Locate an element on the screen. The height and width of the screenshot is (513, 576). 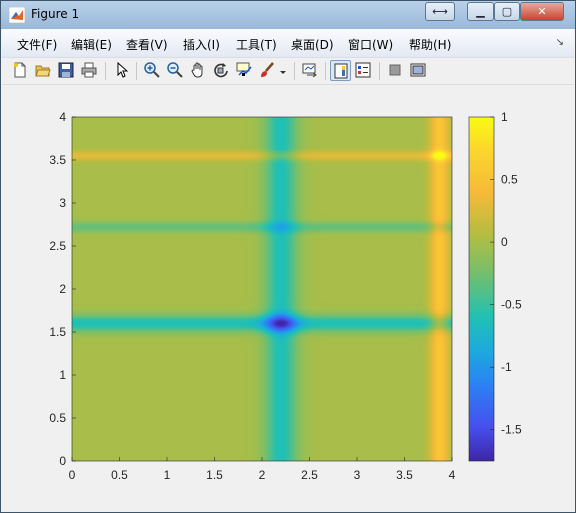
menu-window: 窗口(W) is located at coordinates (370, 44).